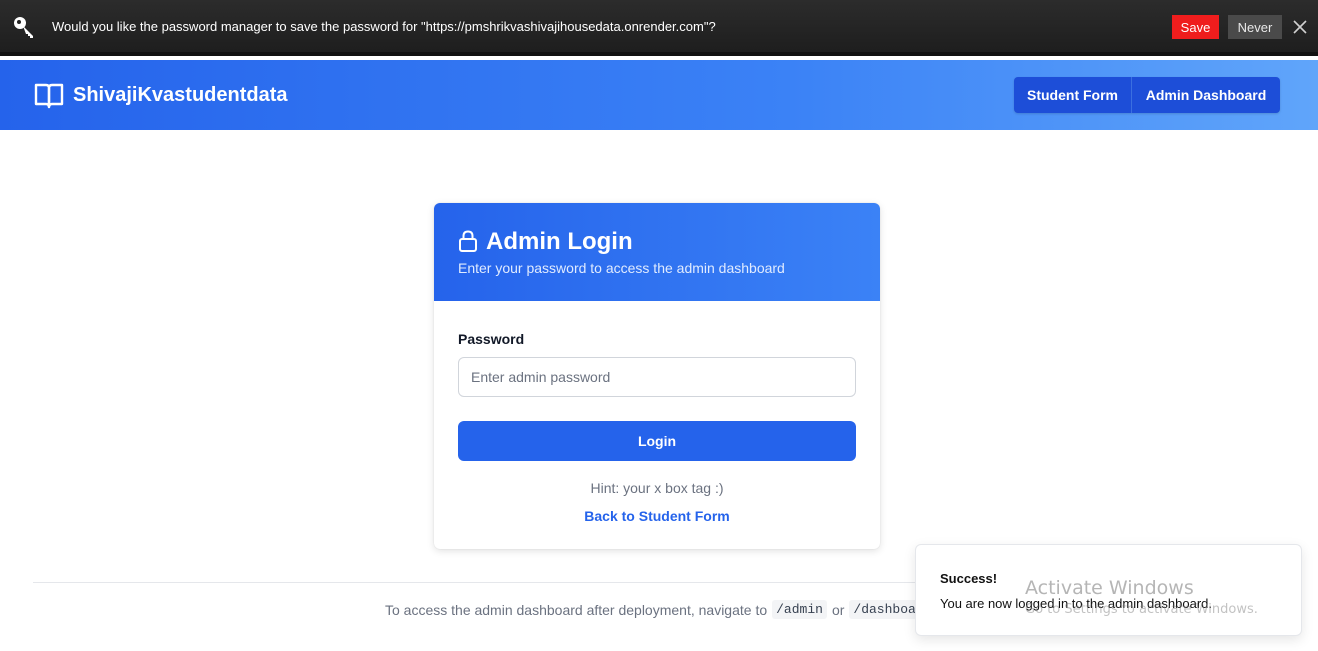 Image resolution: width=1318 pixels, height=651 pixels. I want to click on brand-title: ShivajiKvastudentdata, so click(180, 95).